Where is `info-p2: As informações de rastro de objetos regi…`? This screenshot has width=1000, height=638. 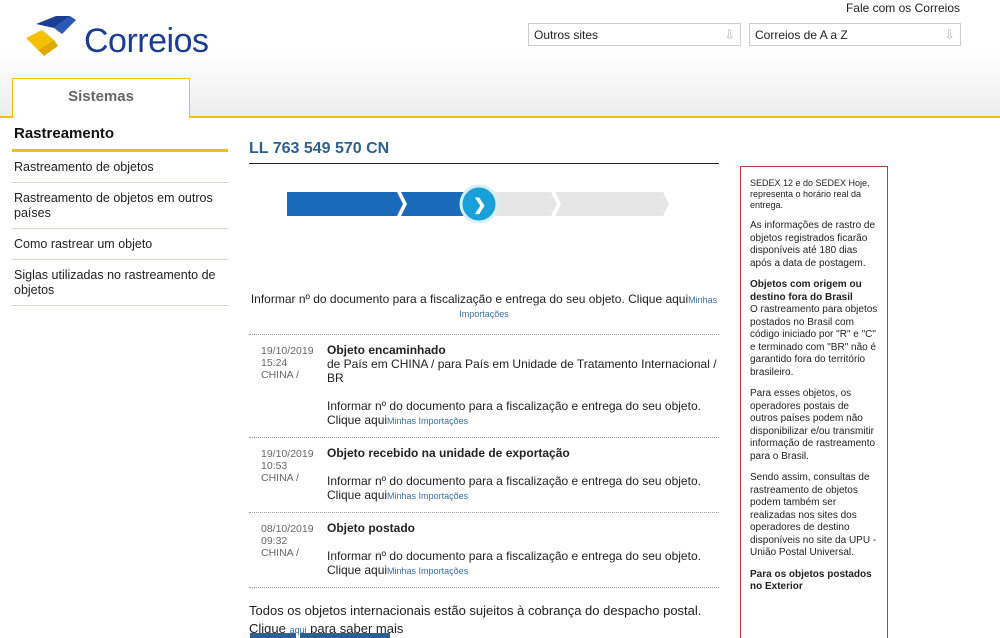 info-p2: As informações de rastro de objetos regi… is located at coordinates (813, 244).